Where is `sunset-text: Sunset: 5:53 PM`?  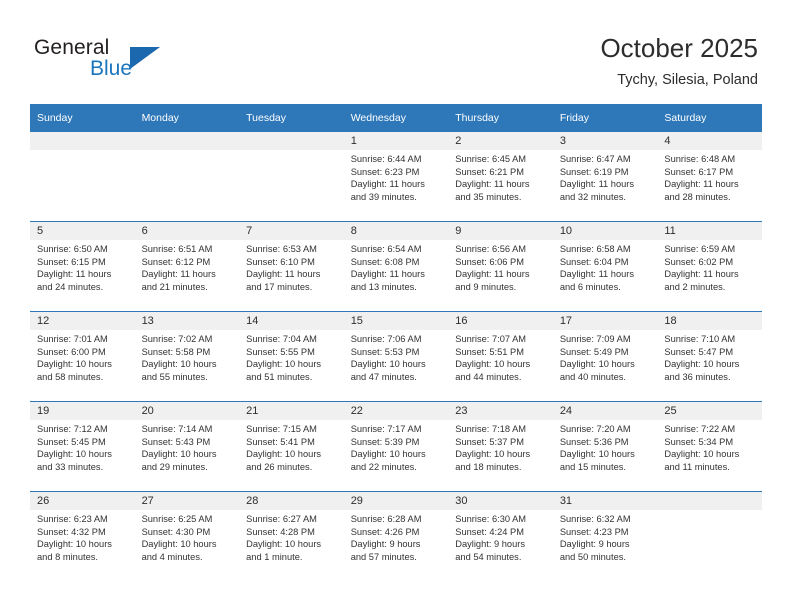 sunset-text: Sunset: 5:53 PM is located at coordinates (385, 351).